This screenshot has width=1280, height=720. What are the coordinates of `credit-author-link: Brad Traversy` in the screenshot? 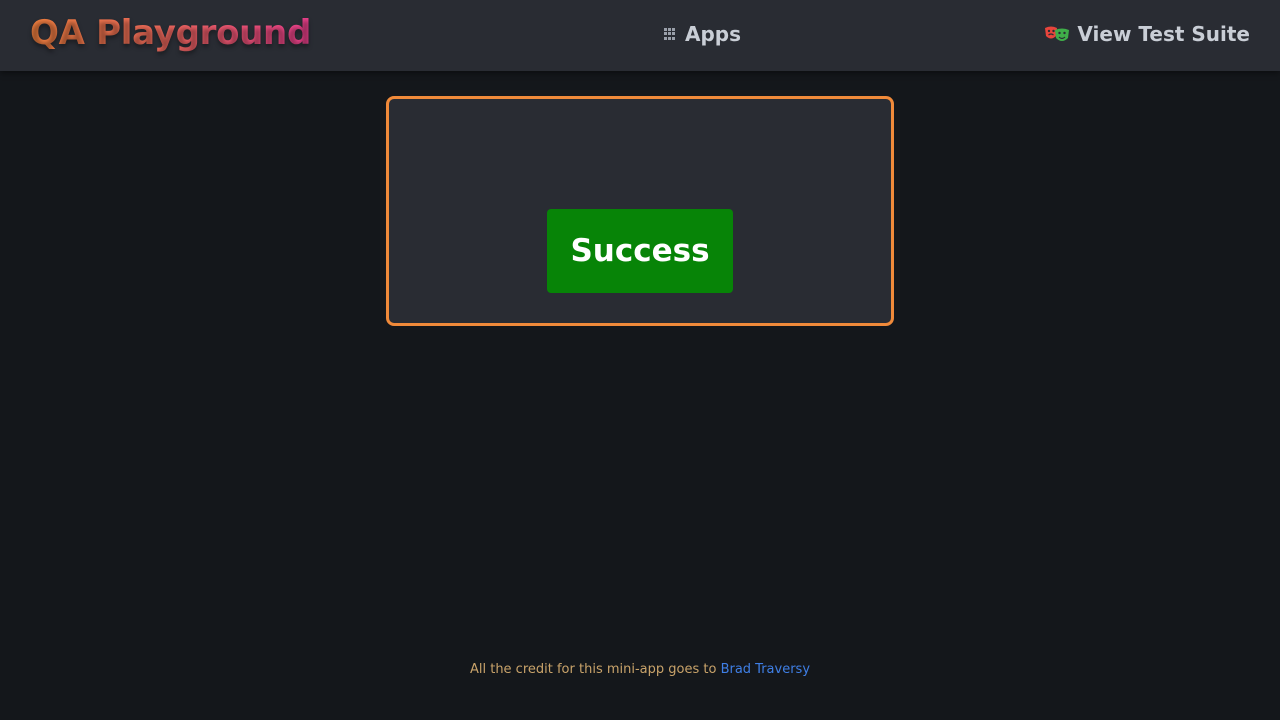 It's located at (765, 669).